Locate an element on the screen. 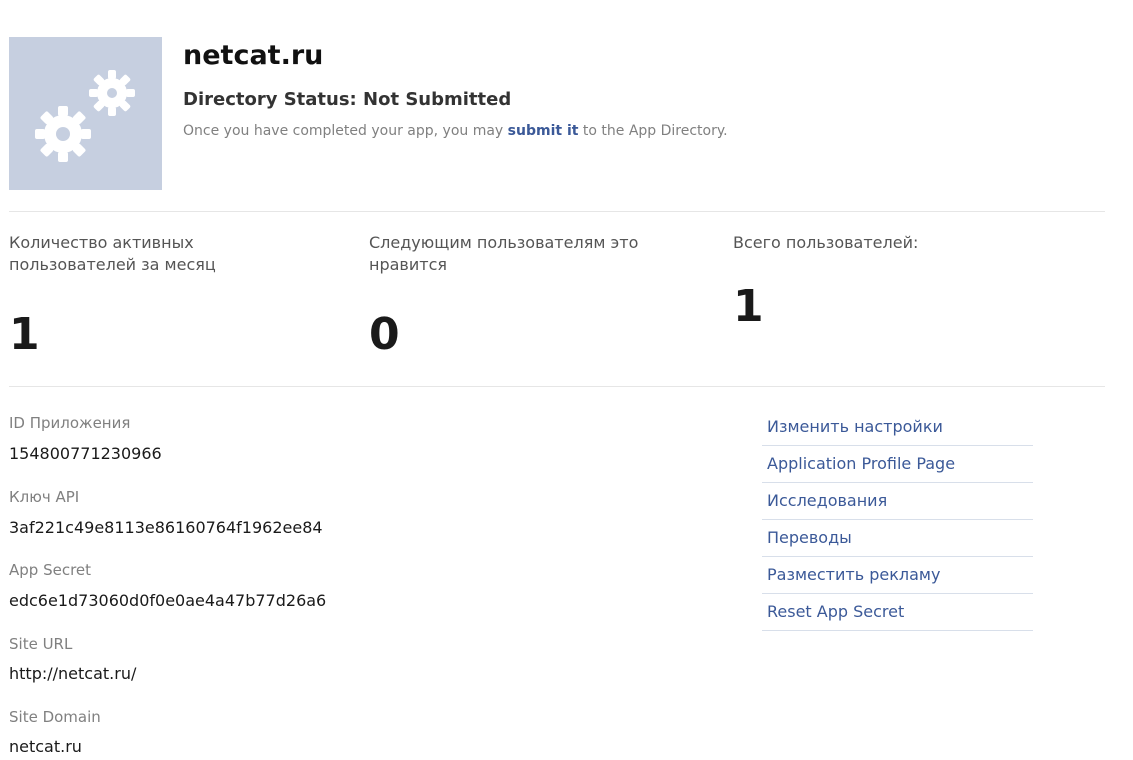 This screenshot has width=1133, height=760. stat-value-monthly-active-users: 1 is located at coordinates (24, 334).